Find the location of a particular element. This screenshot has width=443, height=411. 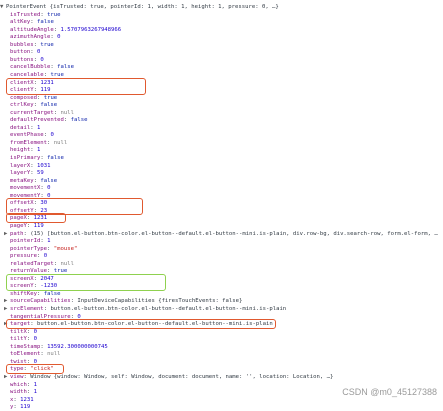

property-row: y: 119 is located at coordinates (15, 407).